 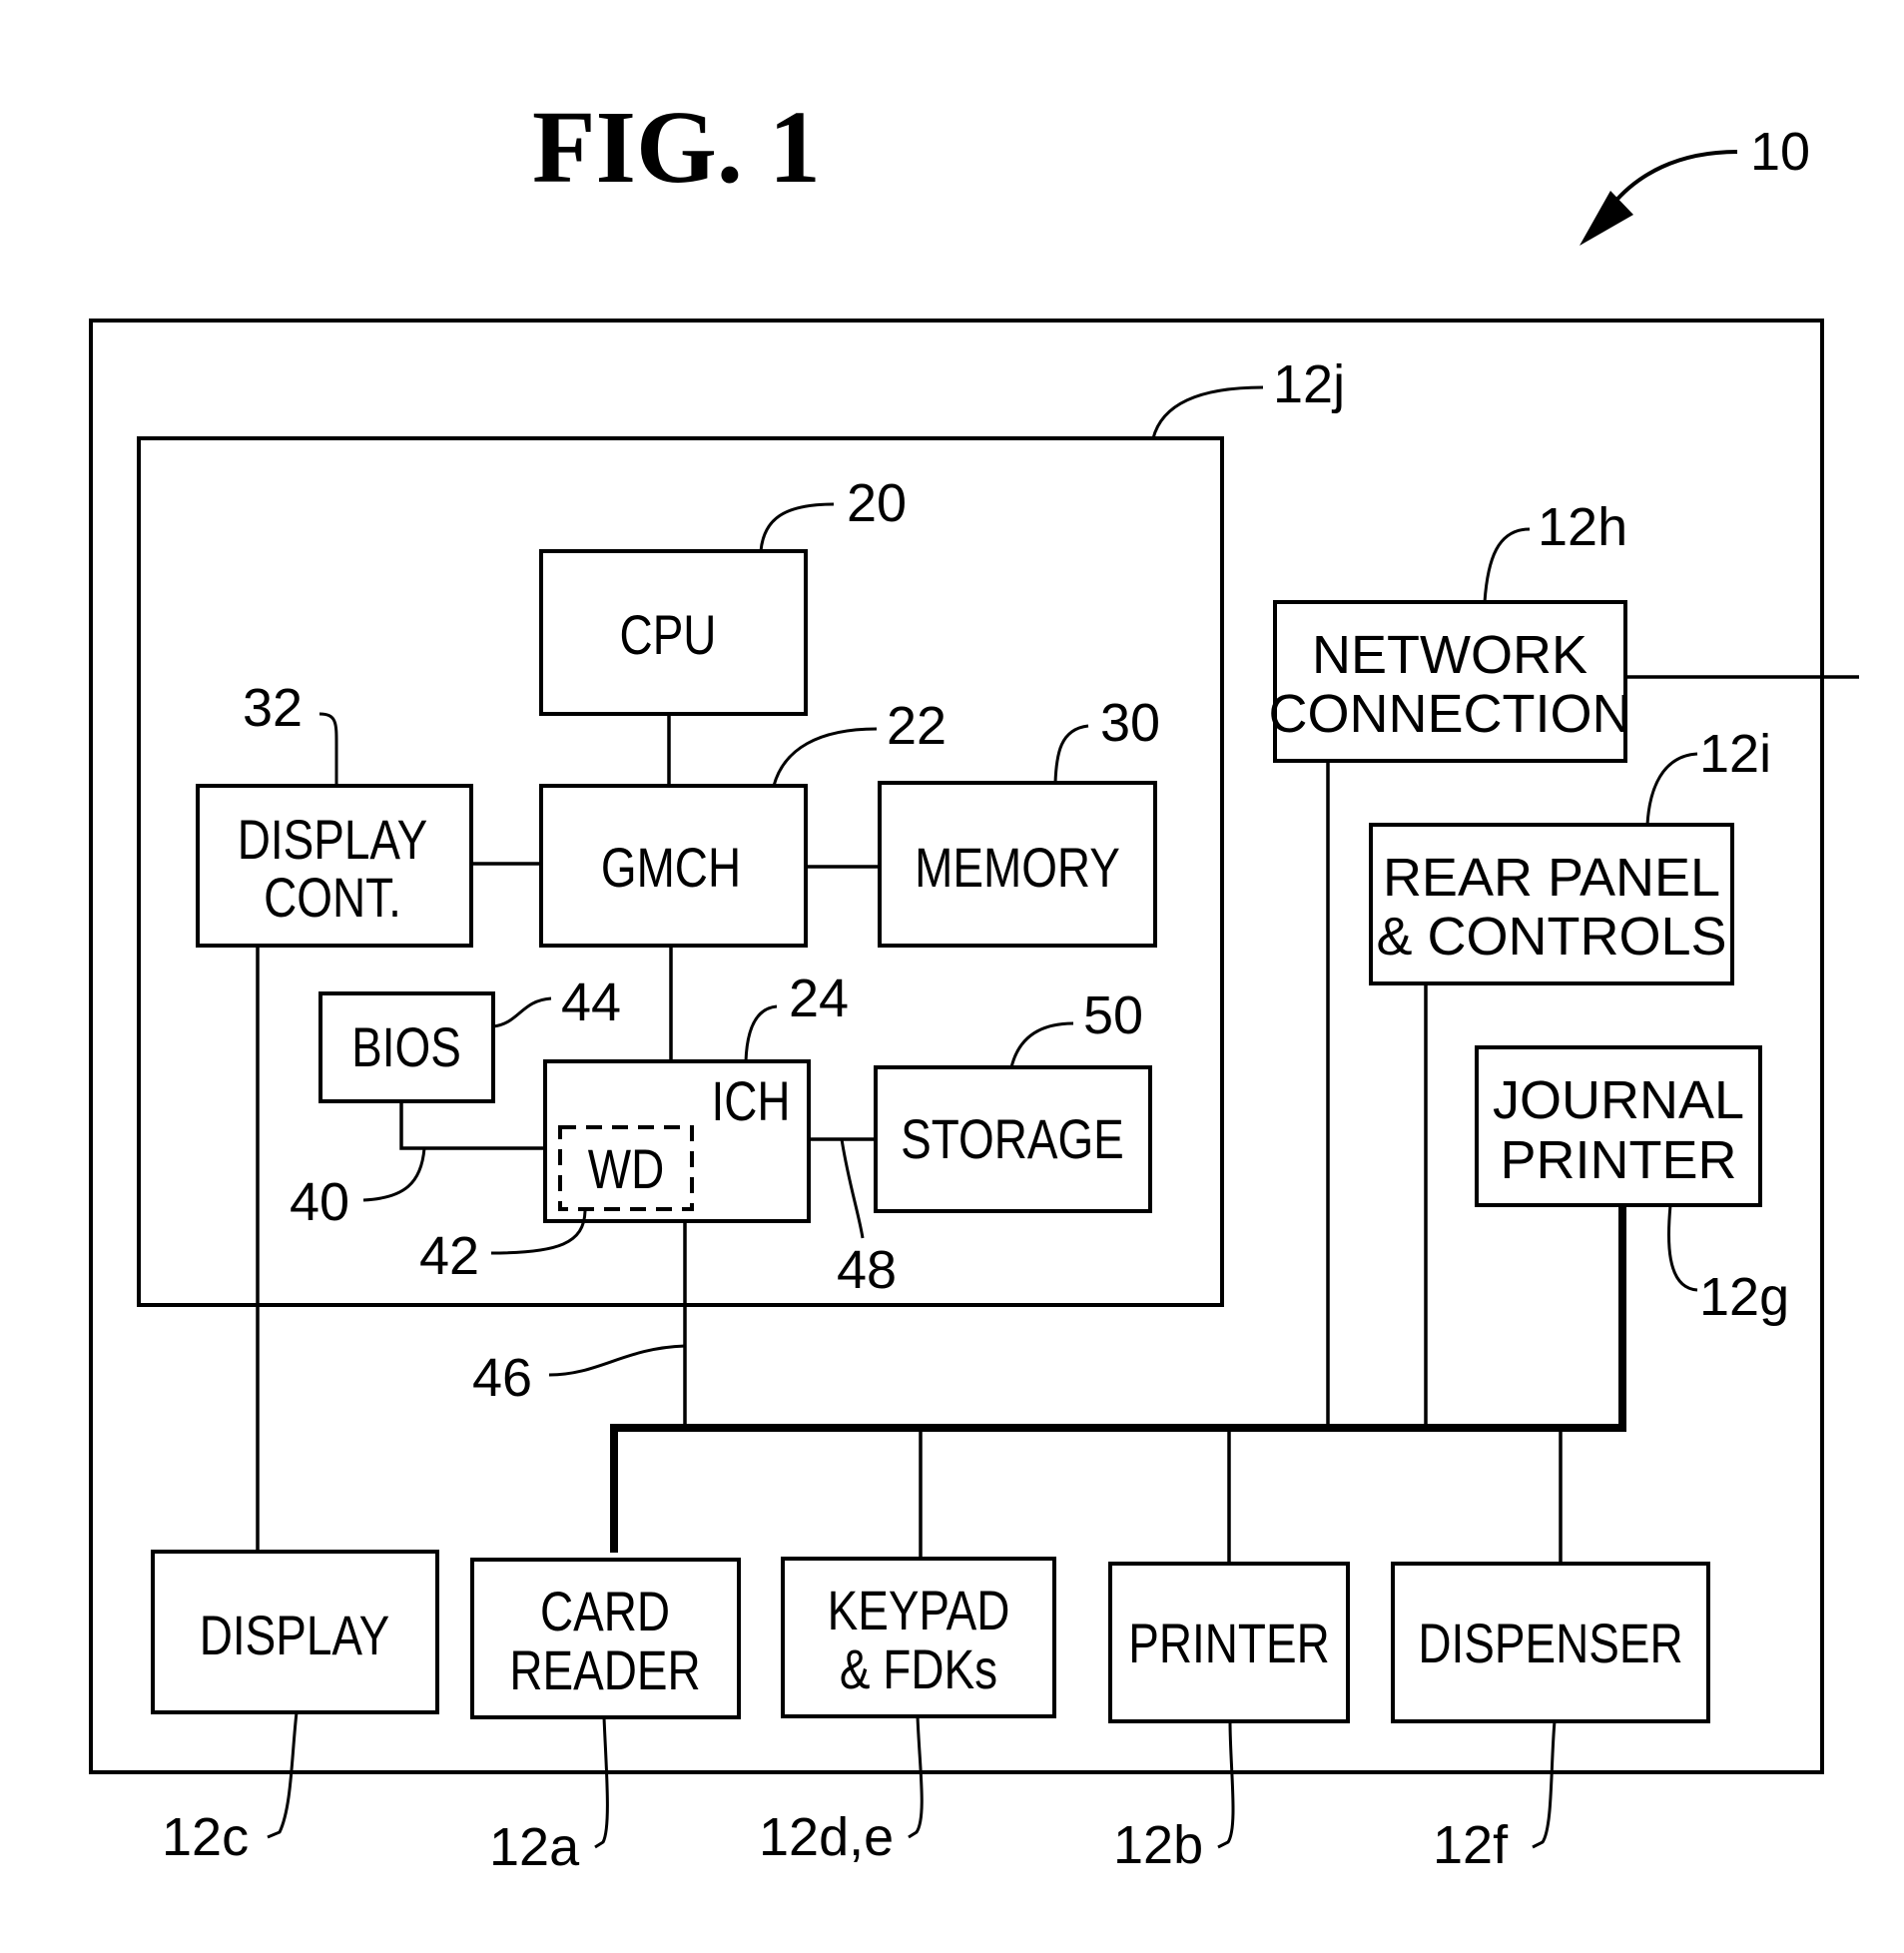 I want to click on journal-printer-label-line2: PRINTER, so click(x=1618, y=1160).